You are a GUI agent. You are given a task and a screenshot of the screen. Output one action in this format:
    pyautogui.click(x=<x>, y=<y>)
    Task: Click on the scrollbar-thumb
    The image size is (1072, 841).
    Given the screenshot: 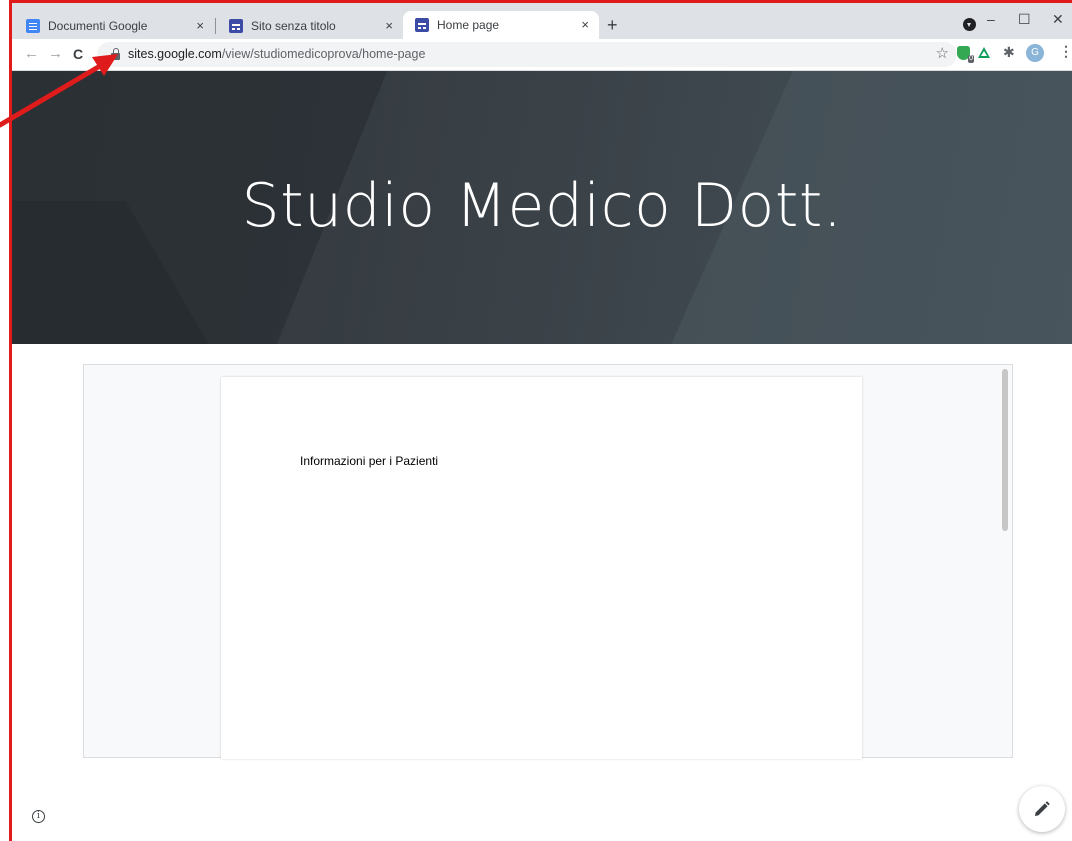 What is the action you would take?
    pyautogui.click(x=1005, y=450)
    